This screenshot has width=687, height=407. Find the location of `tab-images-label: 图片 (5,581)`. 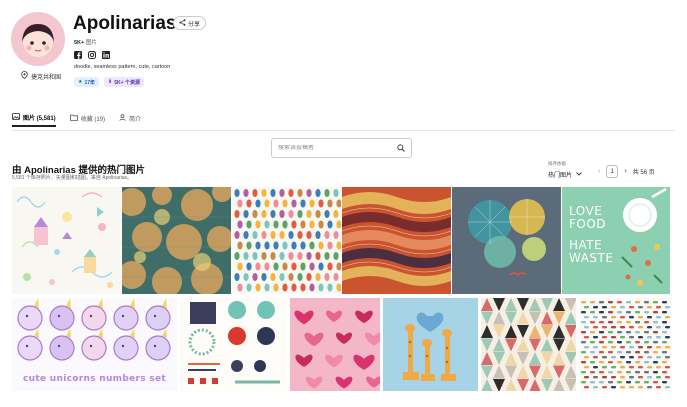

tab-images-label: 图片 (5,581) is located at coordinates (39, 118).